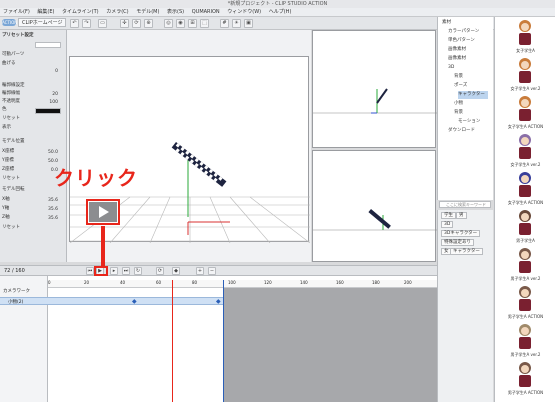  Describe the element at coordinates (80, 12) in the screenshot. I see `menu-timeline: タイムライン(T)` at that location.